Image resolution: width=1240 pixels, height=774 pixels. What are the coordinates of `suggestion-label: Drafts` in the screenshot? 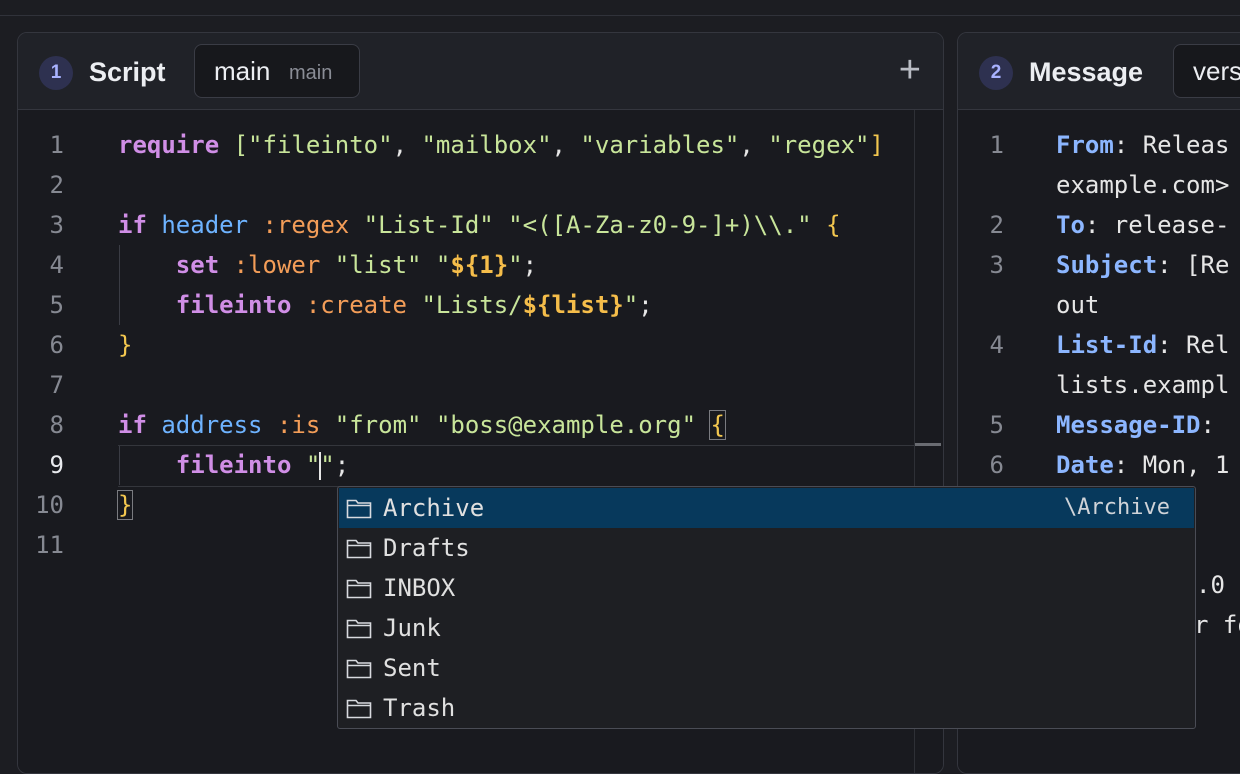 It's located at (426, 548).